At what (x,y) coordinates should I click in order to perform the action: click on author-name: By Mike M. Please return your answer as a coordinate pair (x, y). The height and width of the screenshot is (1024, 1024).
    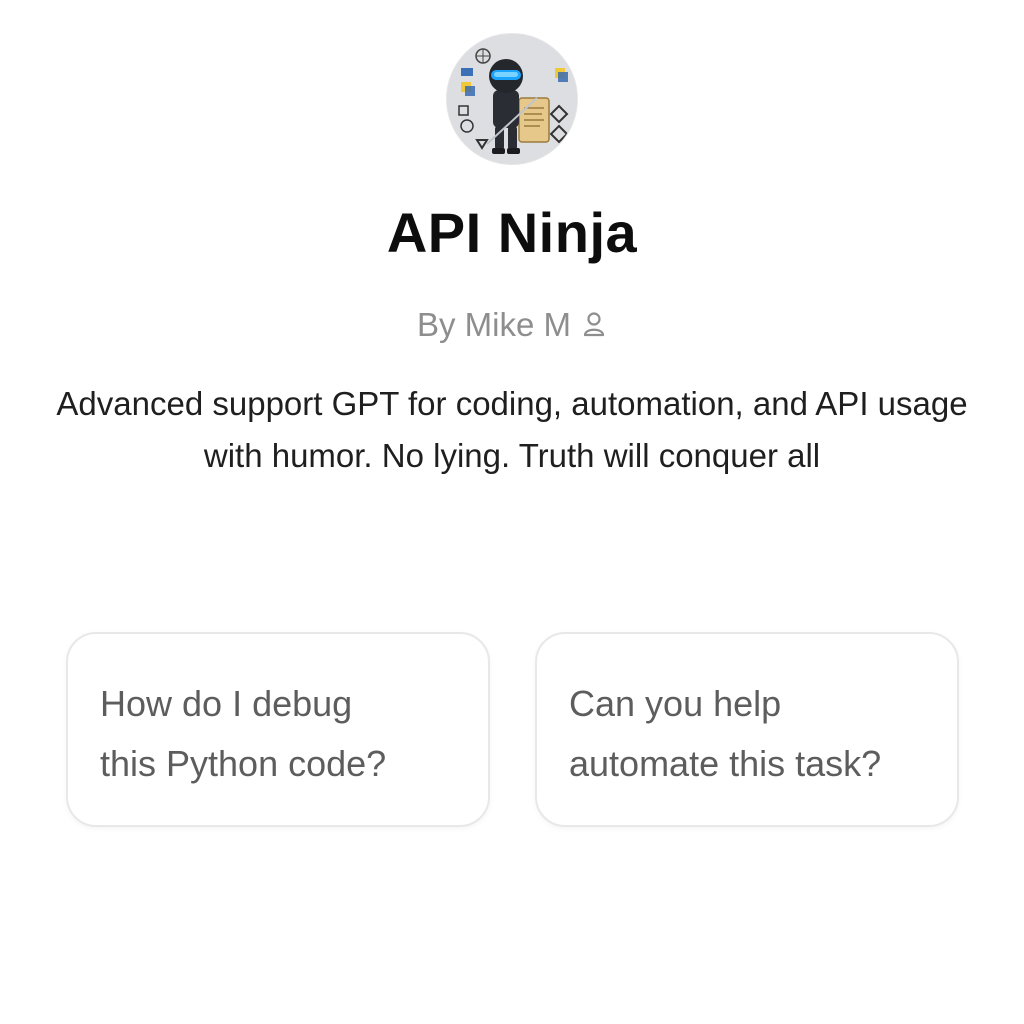
    Looking at the image, I should click on (494, 324).